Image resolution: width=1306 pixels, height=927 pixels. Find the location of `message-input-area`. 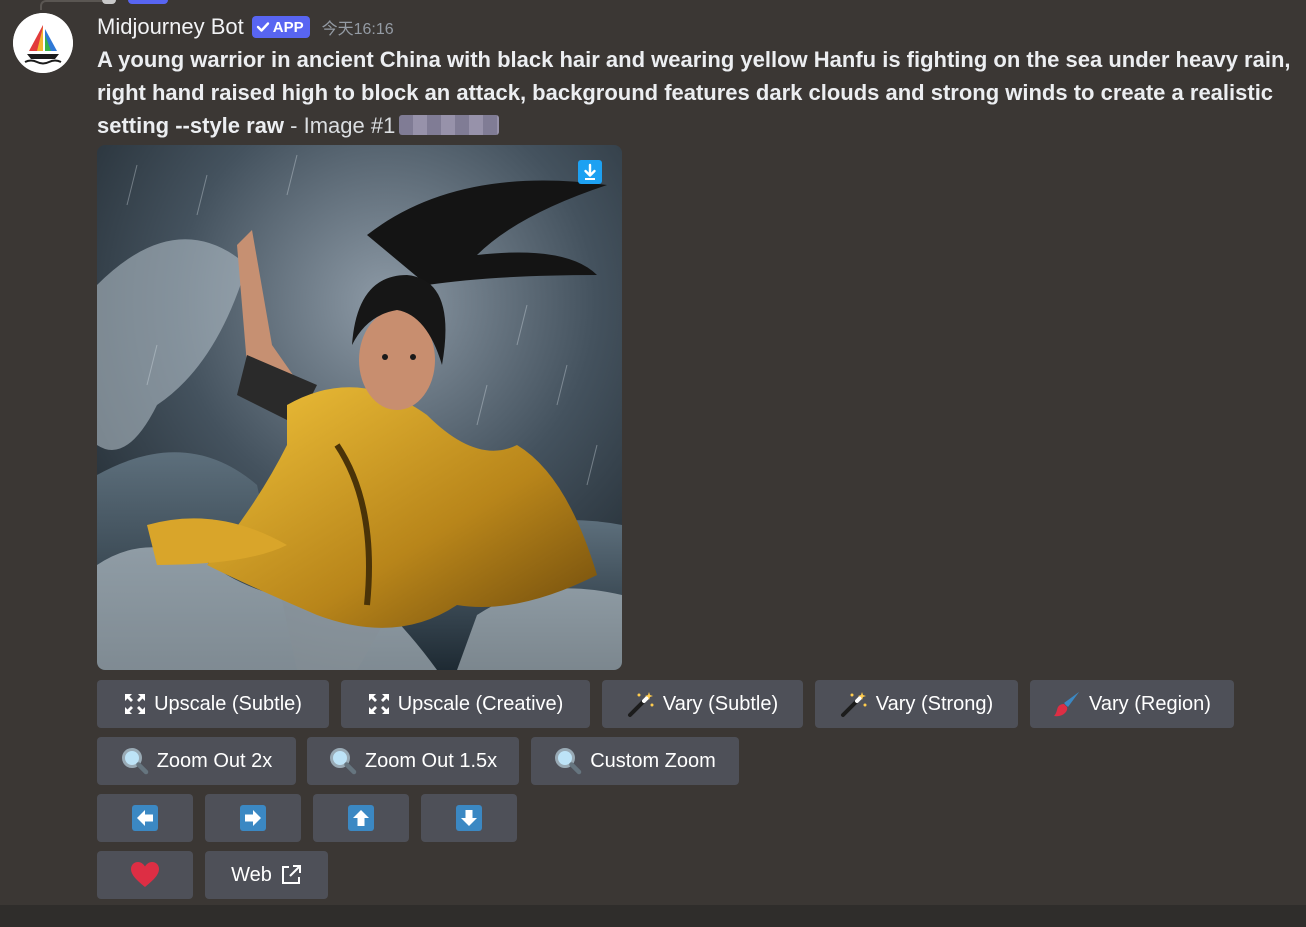

message-input-area is located at coordinates (653, 916).